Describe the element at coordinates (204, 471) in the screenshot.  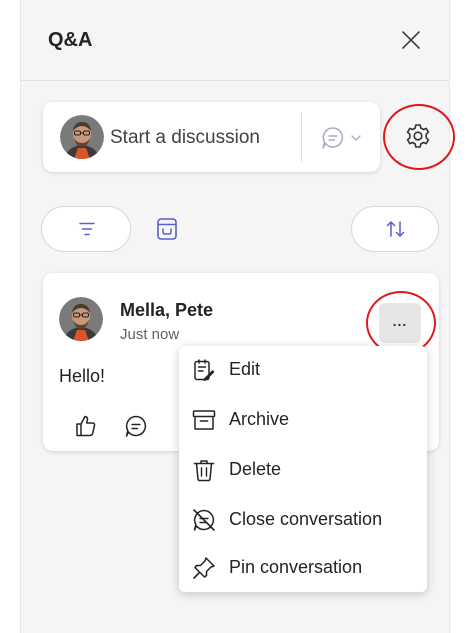
I see `delete-icon` at that location.